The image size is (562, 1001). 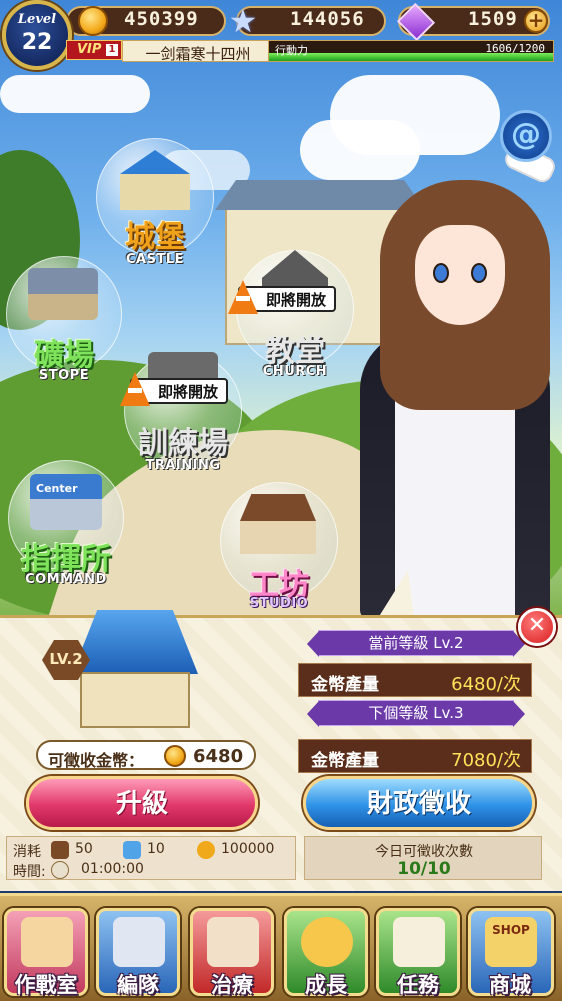 What do you see at coordinates (47, 942) in the screenshot?
I see `house-icon` at bounding box center [47, 942].